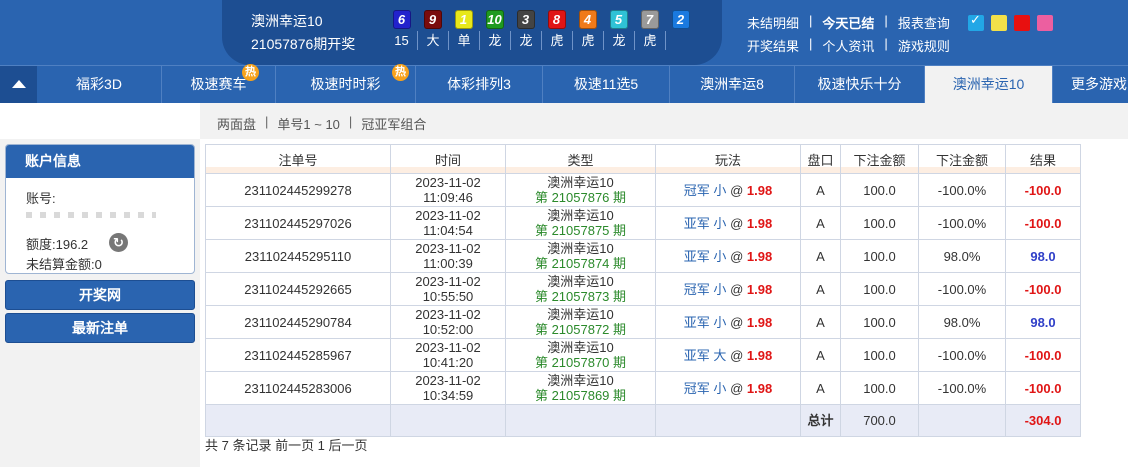 This screenshot has height=467, width=1128. Describe the element at coordinates (1090, 84) in the screenshot. I see `nav-tab-more-games: 更多游戏` at that location.